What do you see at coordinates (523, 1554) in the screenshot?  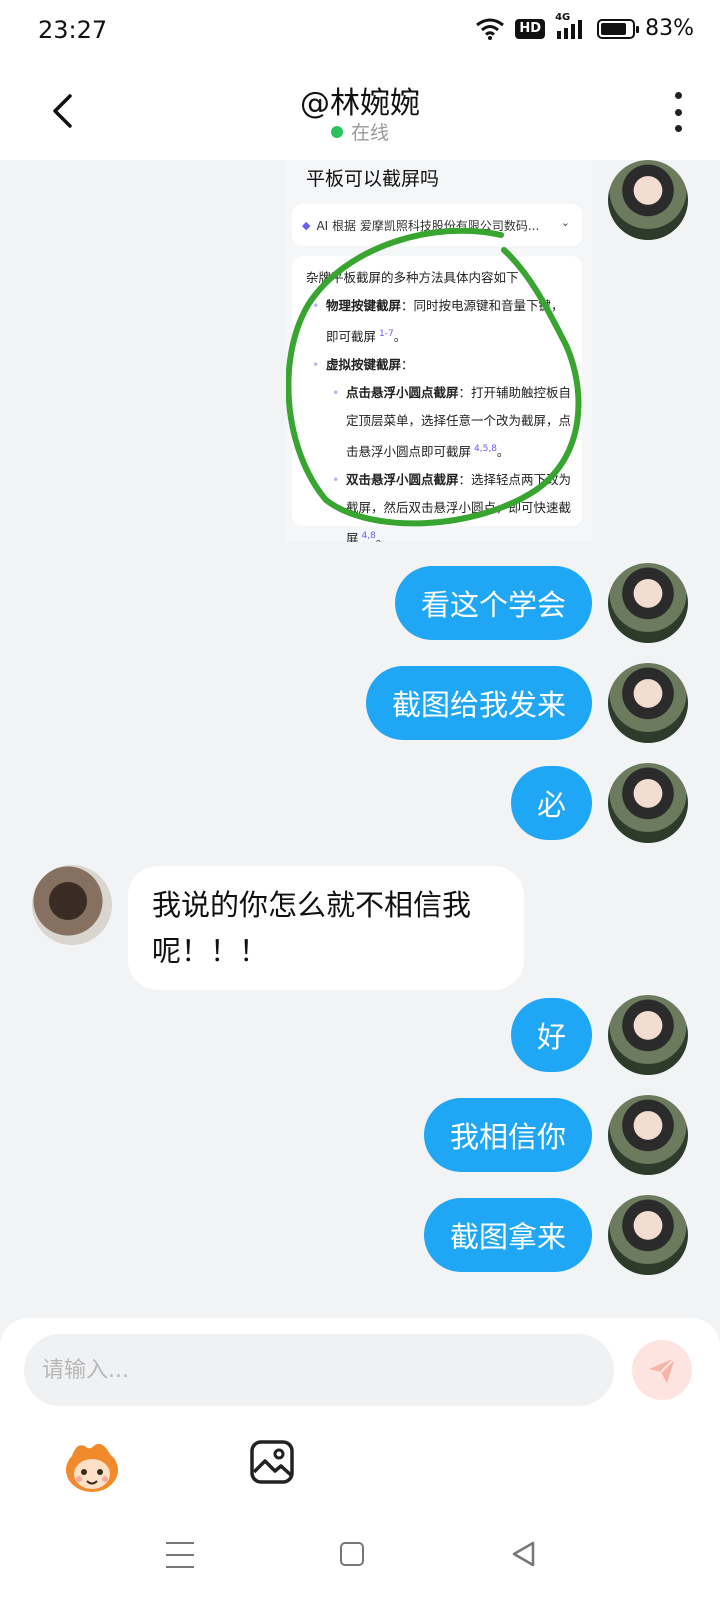 I see `nav-back-icon` at bounding box center [523, 1554].